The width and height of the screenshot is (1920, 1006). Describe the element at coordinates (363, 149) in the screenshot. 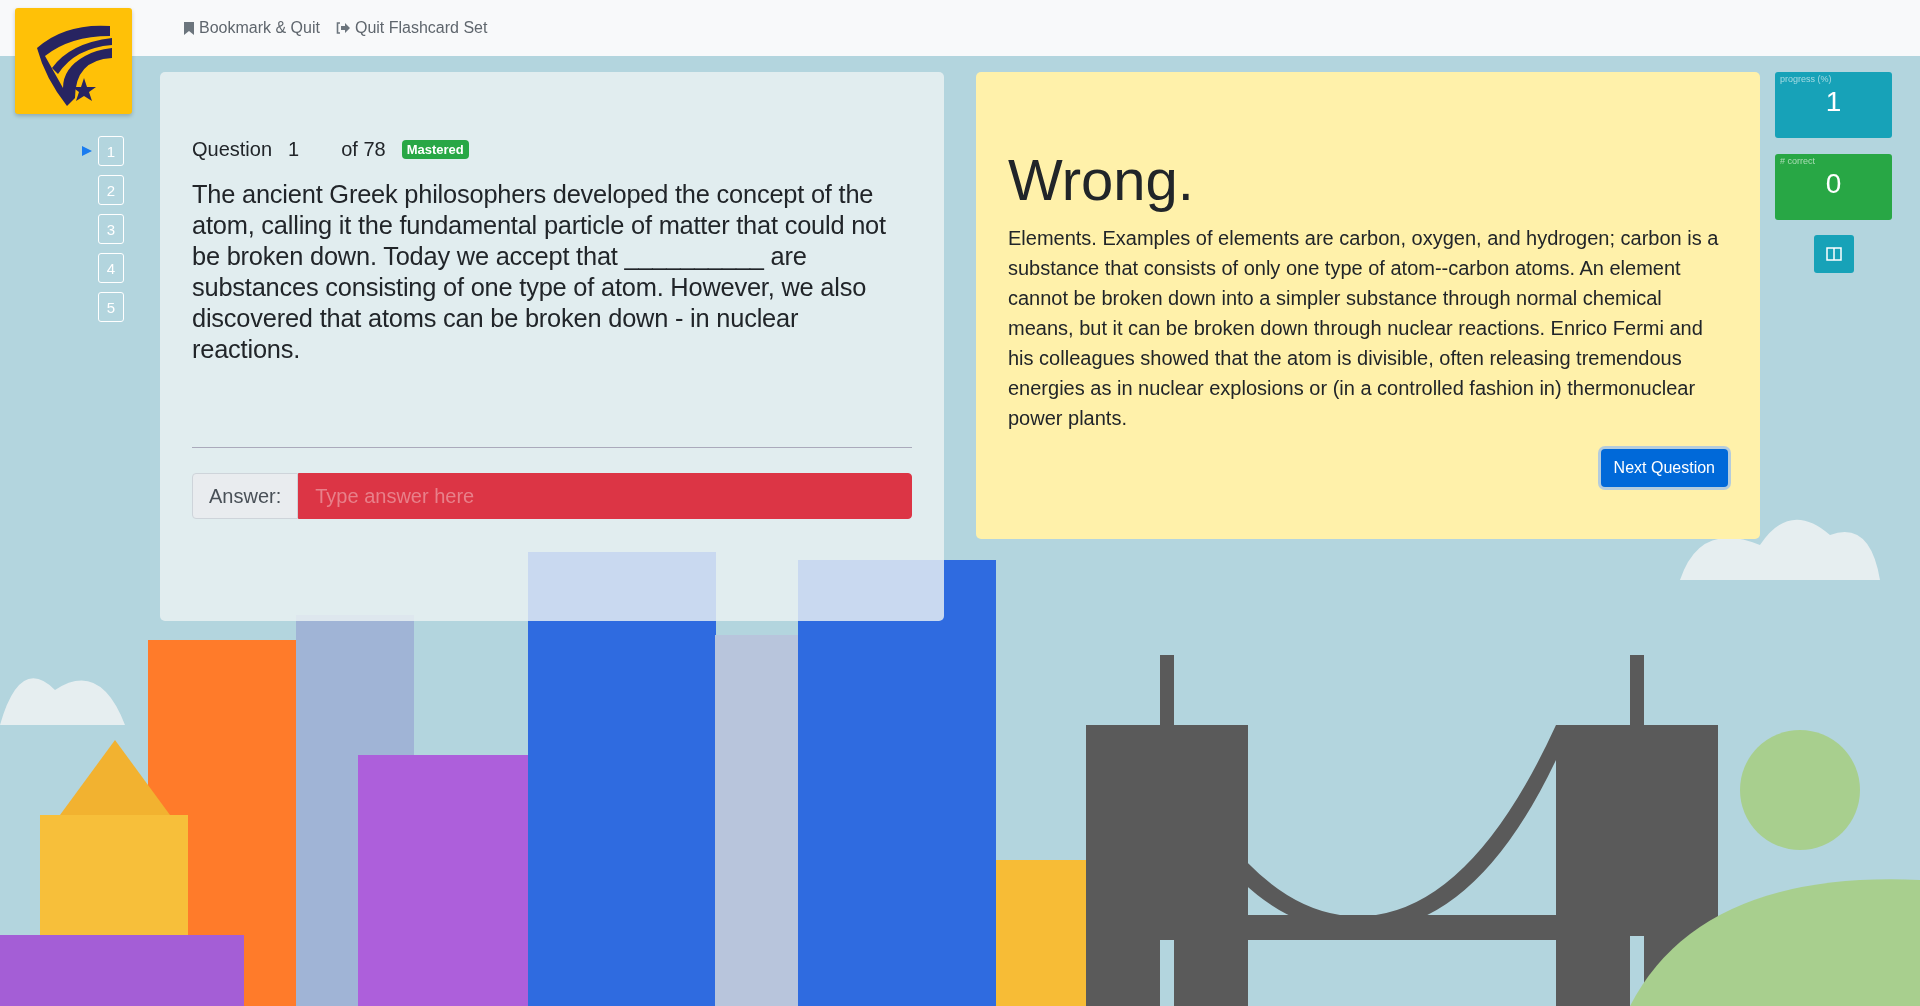

I see `question-total: of 78` at that location.